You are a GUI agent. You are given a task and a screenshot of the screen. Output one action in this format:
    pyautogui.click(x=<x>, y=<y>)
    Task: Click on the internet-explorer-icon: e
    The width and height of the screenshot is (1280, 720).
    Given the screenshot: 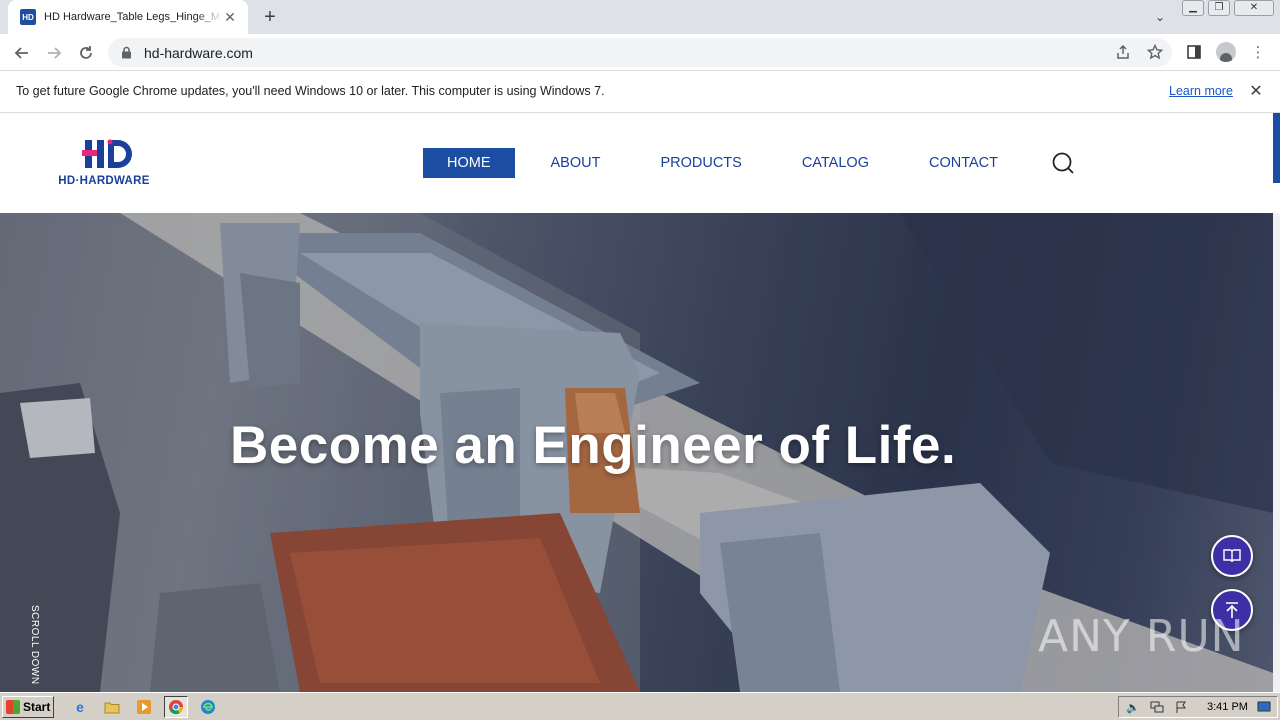 What is the action you would take?
    pyautogui.click(x=80, y=707)
    